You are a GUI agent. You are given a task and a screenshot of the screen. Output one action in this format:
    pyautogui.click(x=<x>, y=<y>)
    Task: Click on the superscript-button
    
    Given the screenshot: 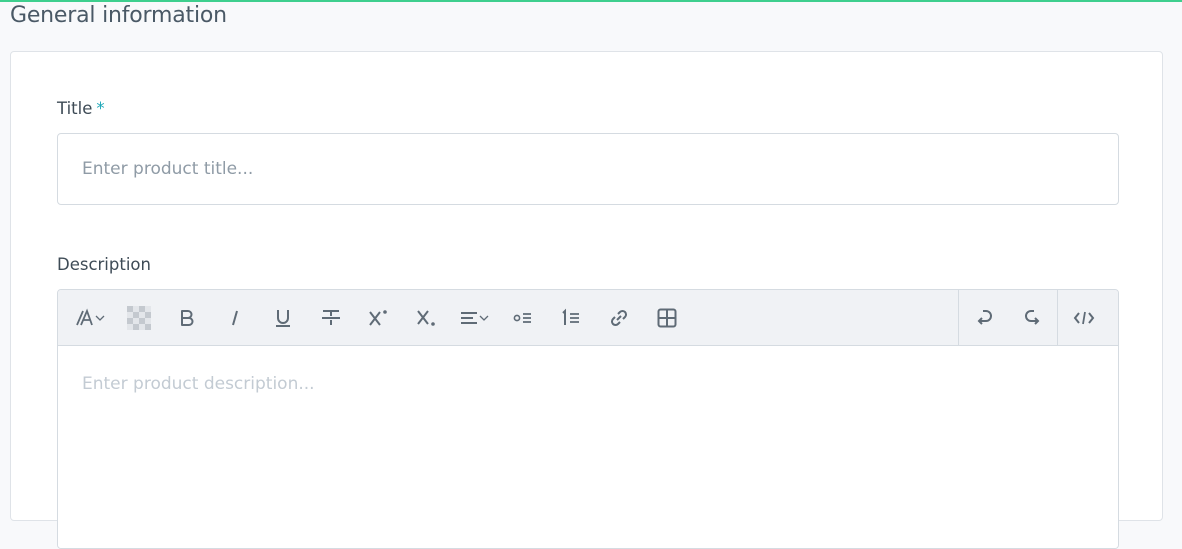 What is the action you would take?
    pyautogui.click(x=379, y=318)
    